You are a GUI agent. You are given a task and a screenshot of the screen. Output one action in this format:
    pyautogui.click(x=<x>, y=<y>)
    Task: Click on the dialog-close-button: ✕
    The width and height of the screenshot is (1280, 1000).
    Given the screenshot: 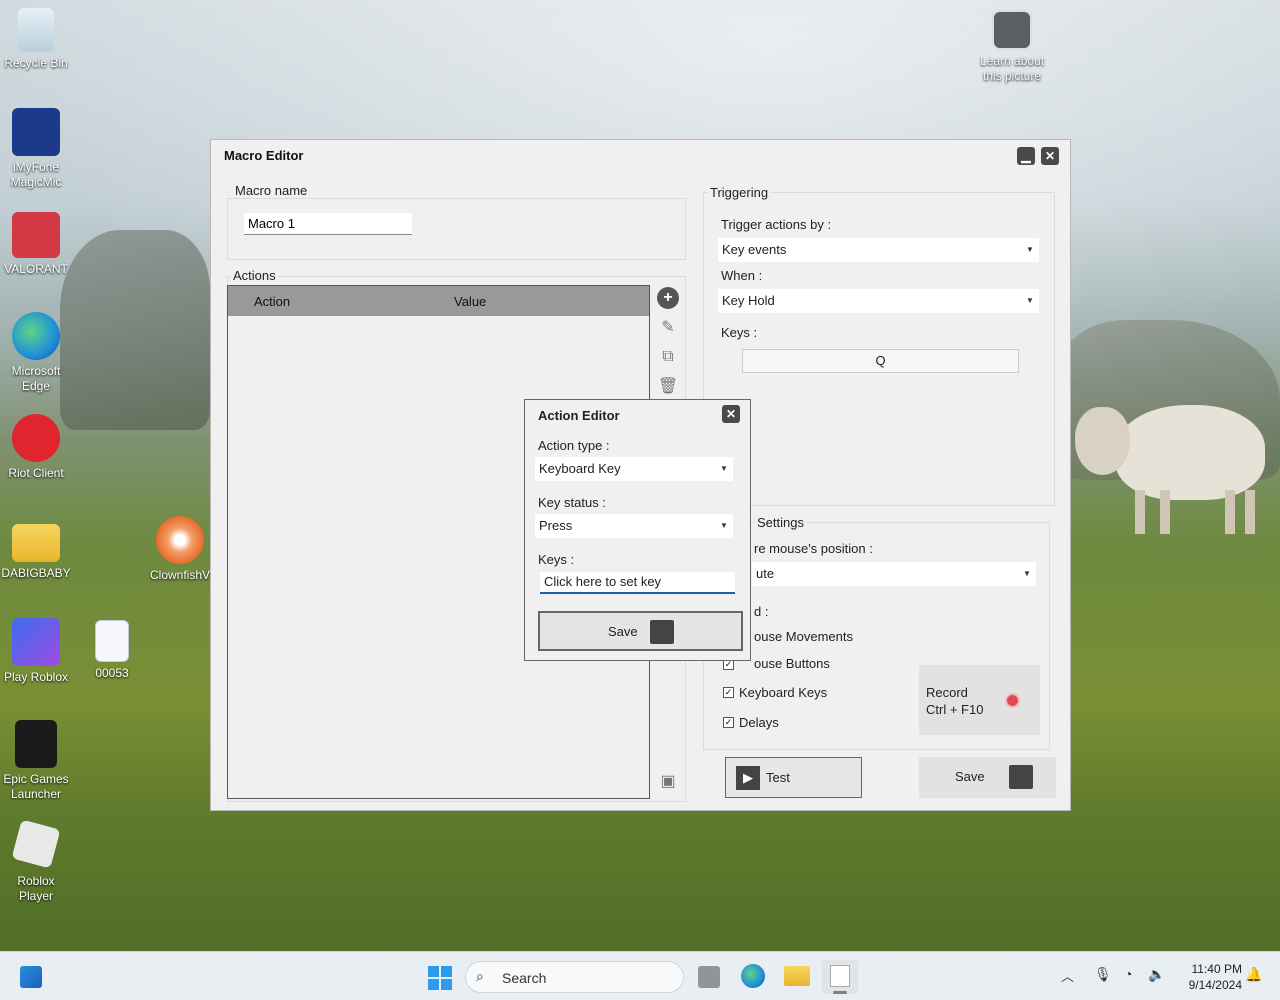 What is the action you would take?
    pyautogui.click(x=731, y=414)
    